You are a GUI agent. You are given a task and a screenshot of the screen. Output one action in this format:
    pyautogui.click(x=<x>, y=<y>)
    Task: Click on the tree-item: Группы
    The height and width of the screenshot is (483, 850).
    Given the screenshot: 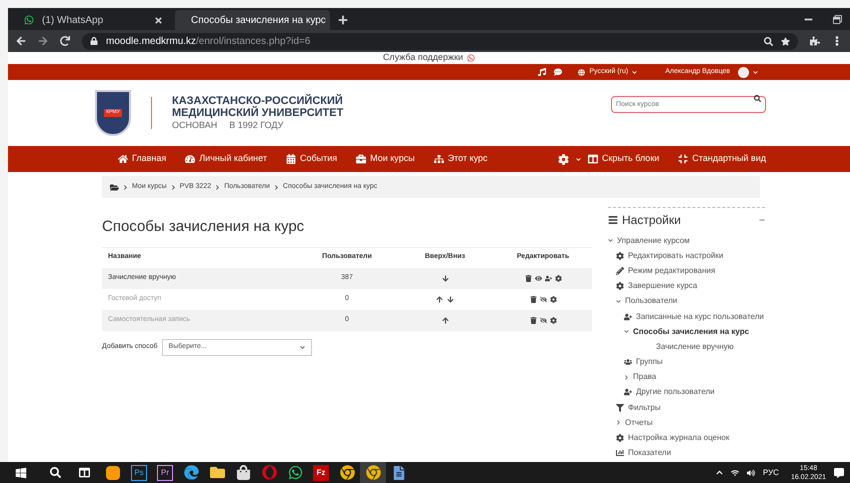 What is the action you would take?
    pyautogui.click(x=649, y=362)
    